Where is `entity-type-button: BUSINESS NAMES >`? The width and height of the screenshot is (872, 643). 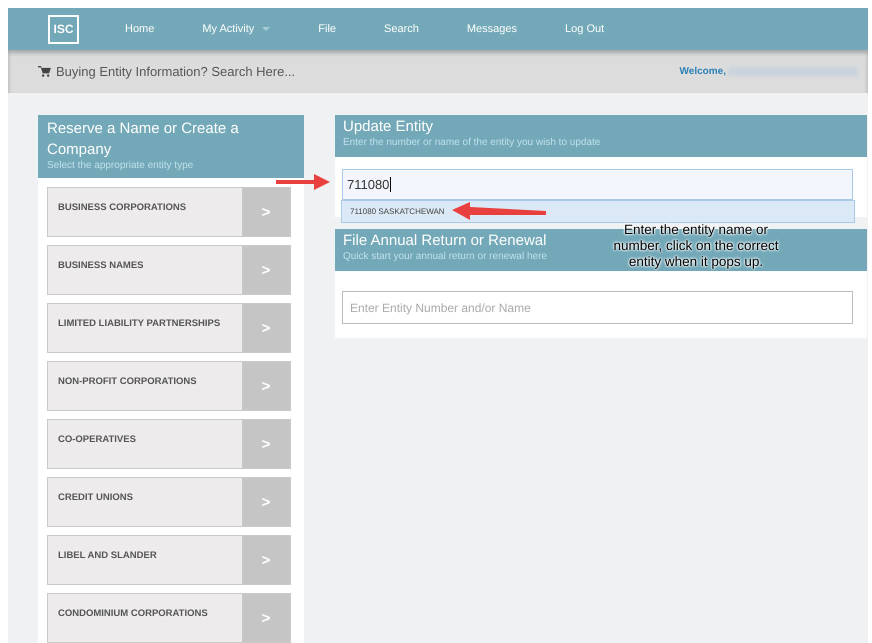 entity-type-button: BUSINESS NAMES > is located at coordinates (169, 270).